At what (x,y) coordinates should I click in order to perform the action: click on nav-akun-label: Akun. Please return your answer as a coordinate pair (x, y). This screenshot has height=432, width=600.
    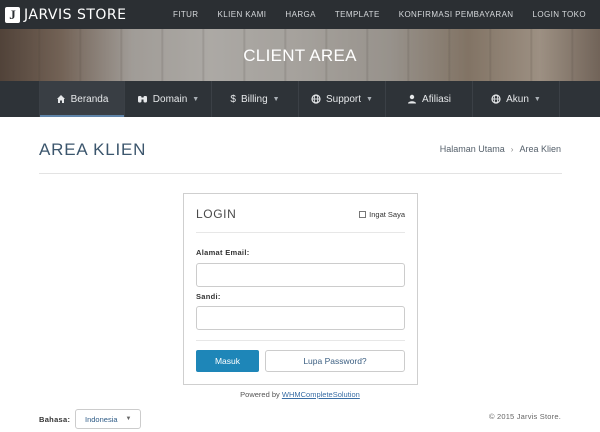
    Looking at the image, I should click on (517, 99).